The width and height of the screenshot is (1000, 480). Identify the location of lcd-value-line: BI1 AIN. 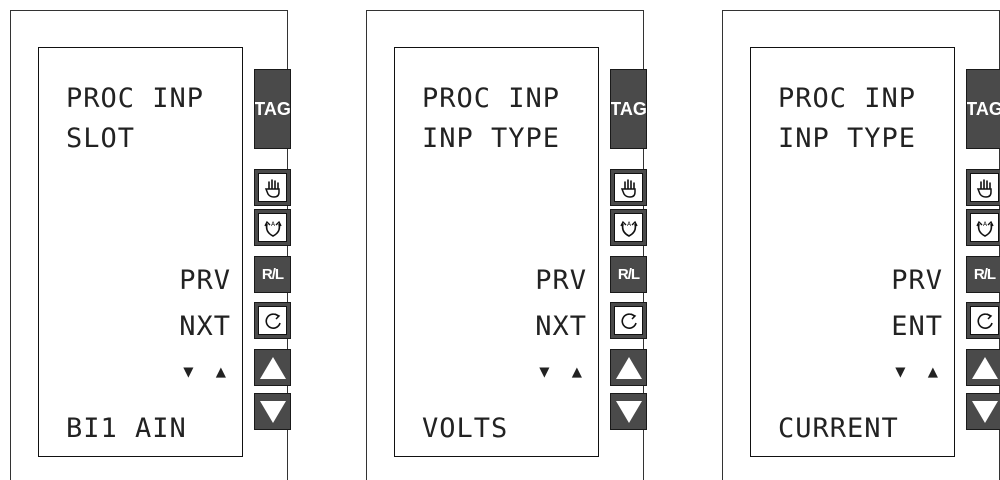
(126, 428).